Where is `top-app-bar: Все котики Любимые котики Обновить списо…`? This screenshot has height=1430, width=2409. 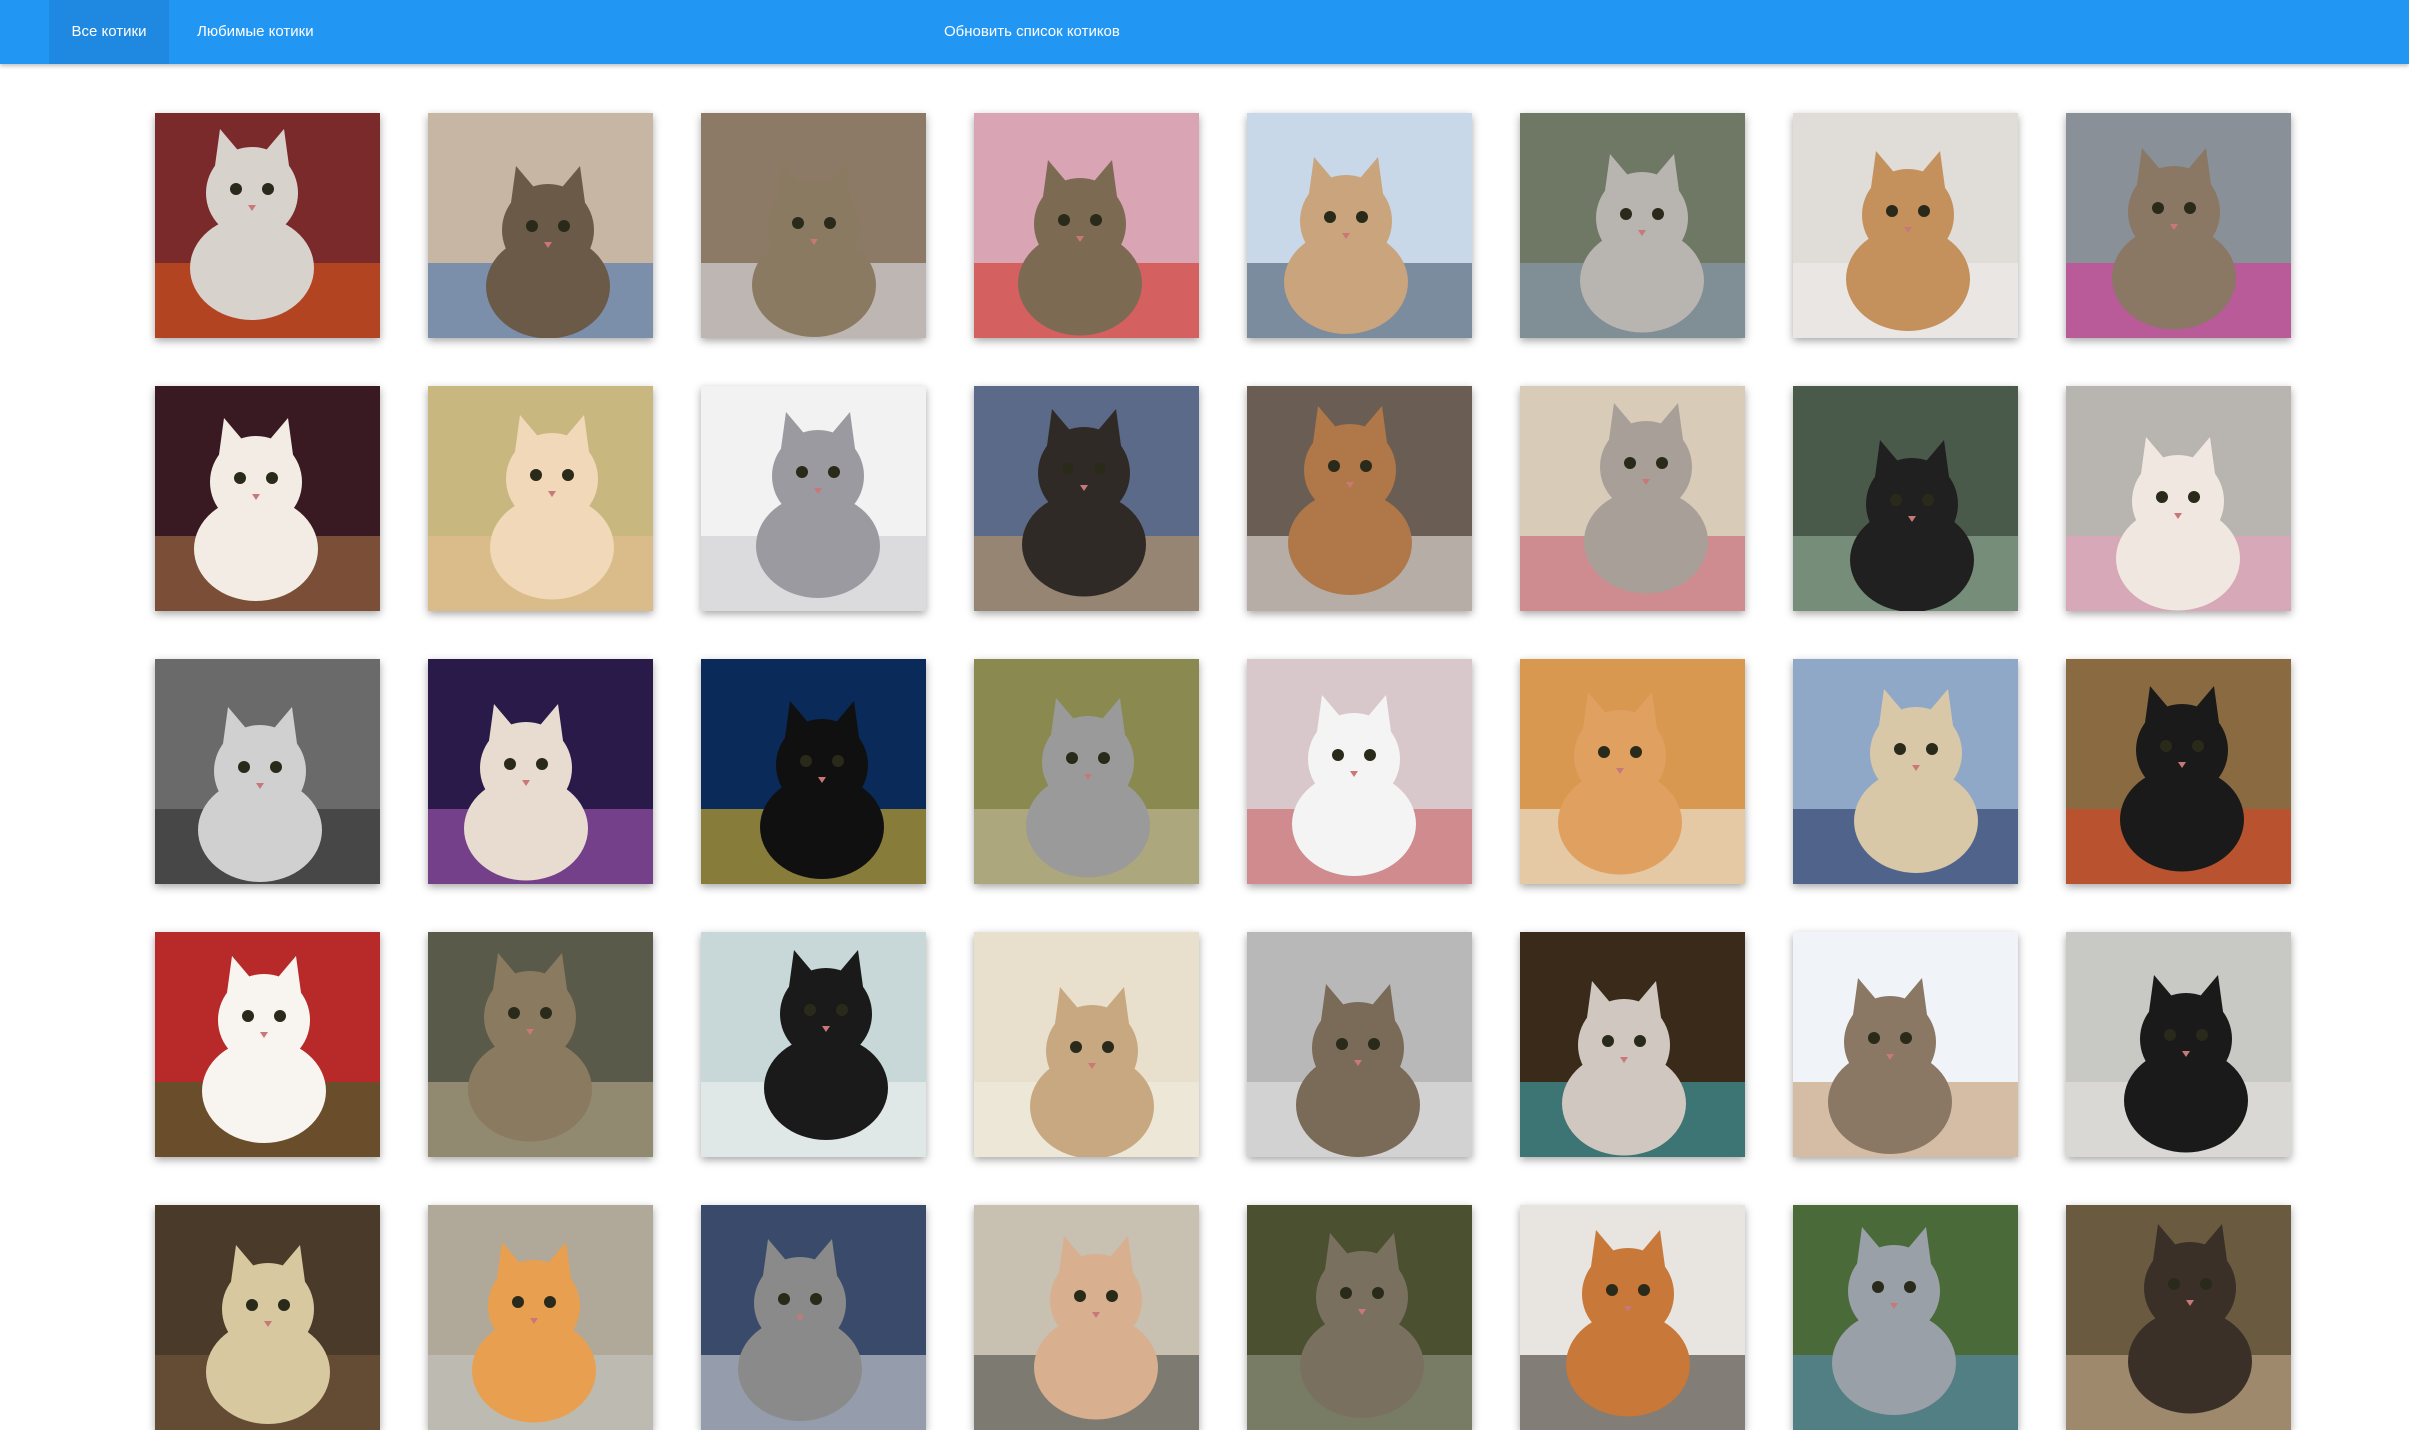
top-app-bar: Все котики Любимые котики Обновить списо… is located at coordinates (1204, 32).